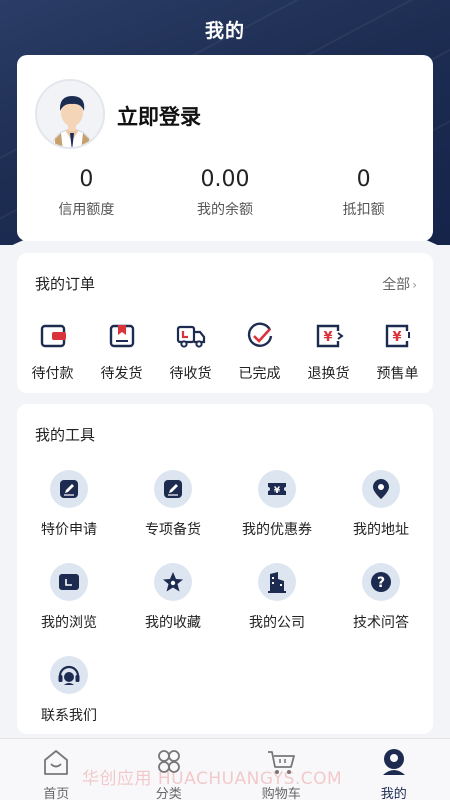 This screenshot has width=450, height=800. I want to click on tool-label: 我的地址, so click(381, 530).